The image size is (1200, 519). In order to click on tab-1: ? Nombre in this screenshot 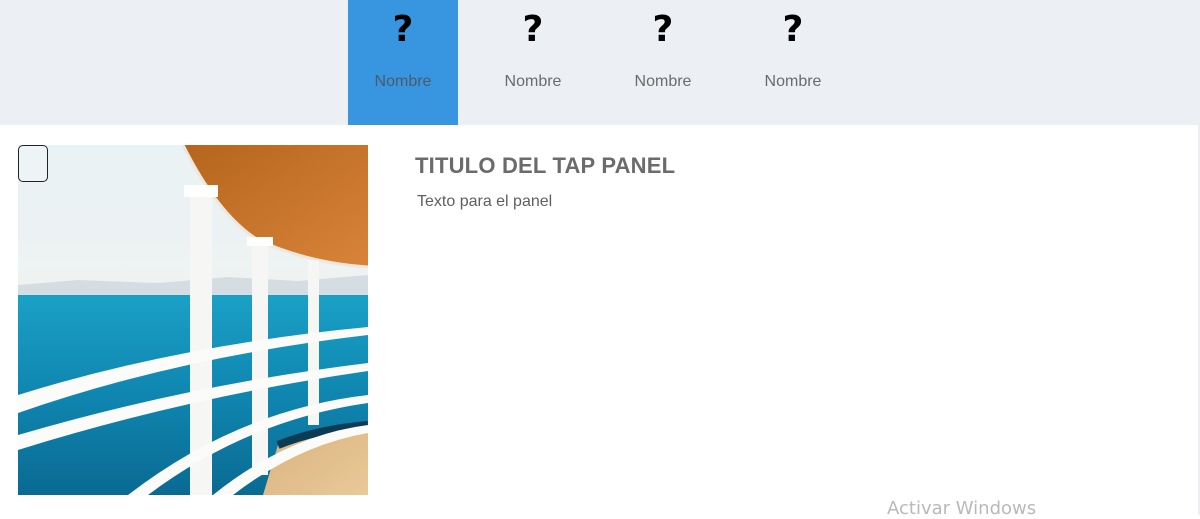, I will do `click(403, 62)`.